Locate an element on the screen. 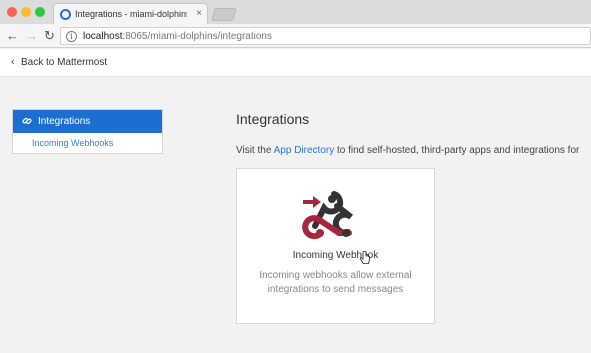 This screenshot has height=353, width=591. link-icon-svg is located at coordinates (27, 121).